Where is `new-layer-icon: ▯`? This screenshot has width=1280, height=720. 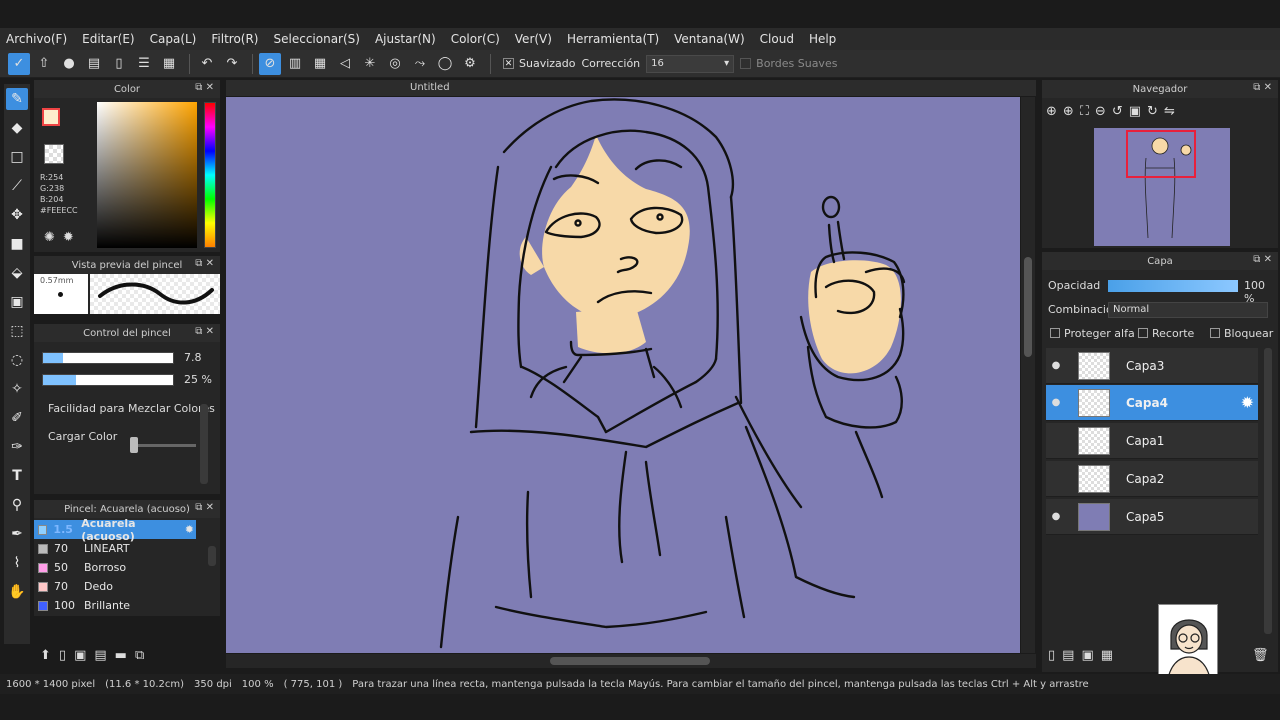
new-layer-icon: ▯ is located at coordinates (1051, 655).